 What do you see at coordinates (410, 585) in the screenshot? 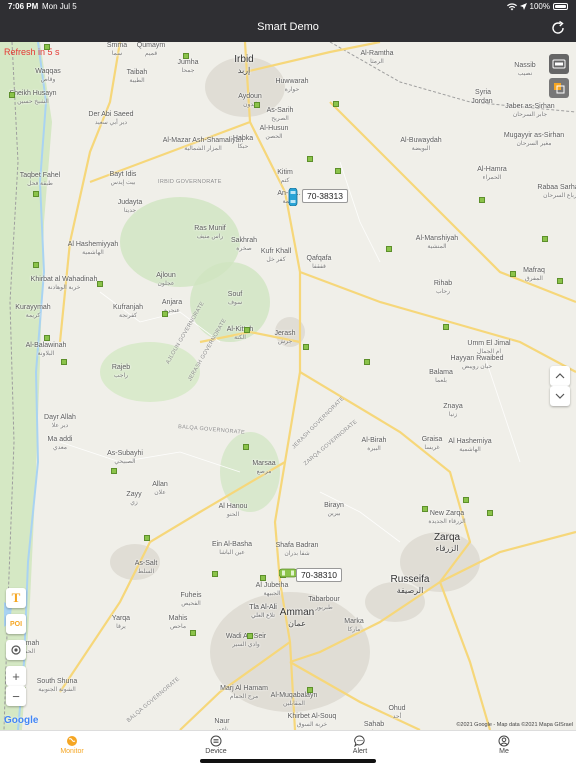
I see `map-place-label: Russeifa الرصيفة` at bounding box center [410, 585].